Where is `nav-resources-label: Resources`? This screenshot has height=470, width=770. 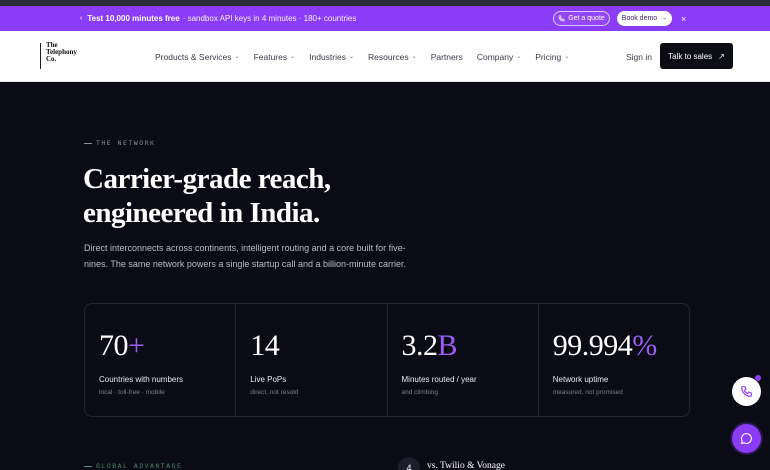
nav-resources-label: Resources is located at coordinates (388, 56).